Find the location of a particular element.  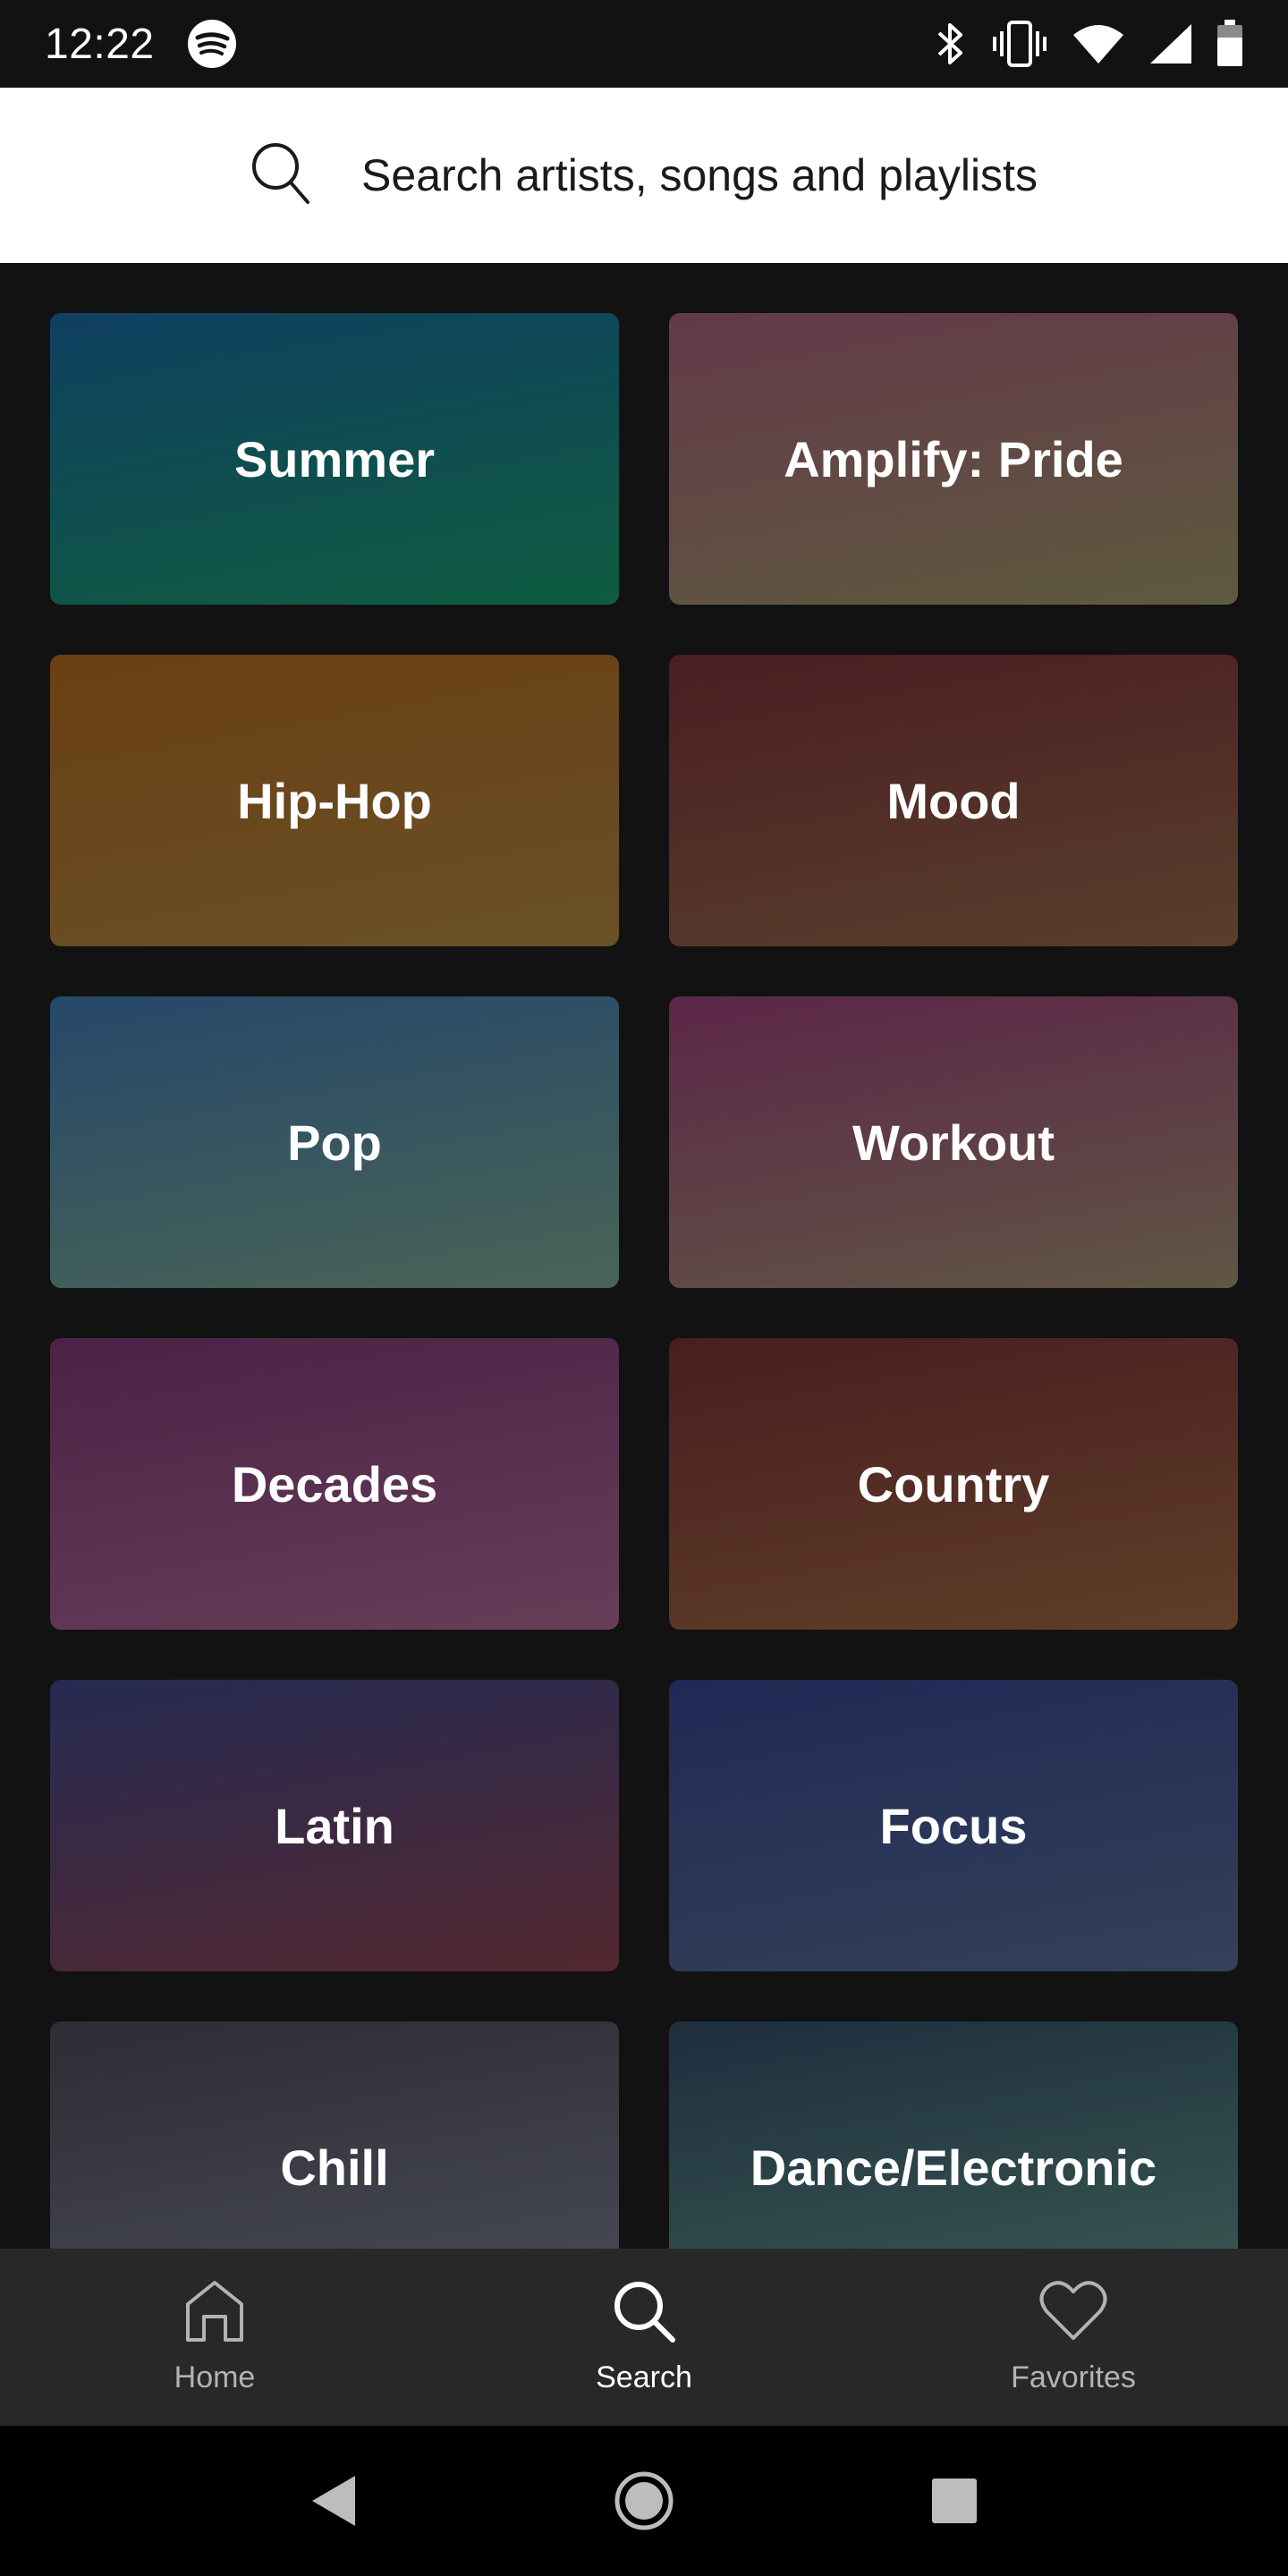

nav-home: Home is located at coordinates (214, 2337).